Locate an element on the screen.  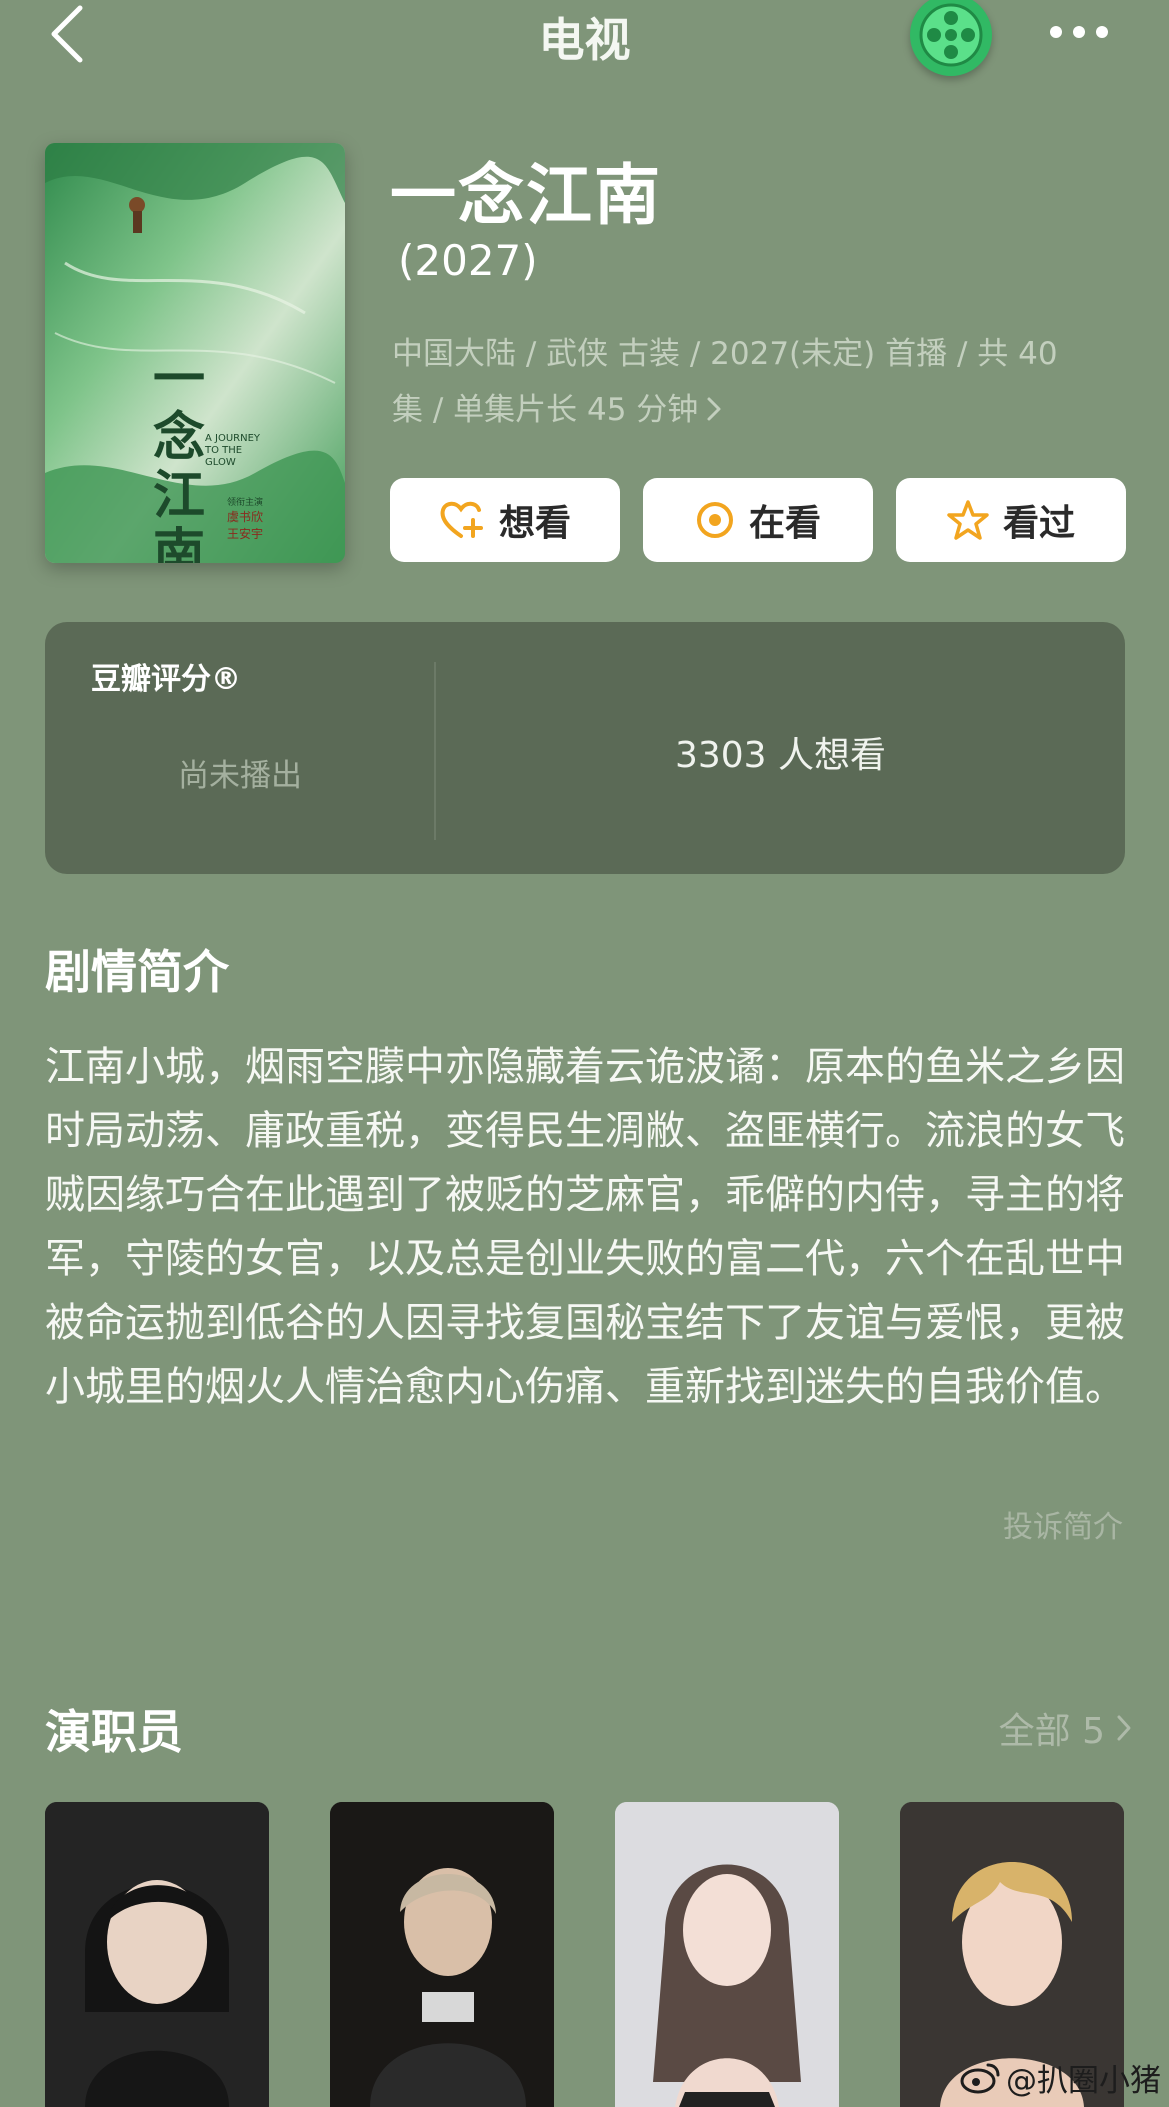
app-logo-button is located at coordinates (951, 38).